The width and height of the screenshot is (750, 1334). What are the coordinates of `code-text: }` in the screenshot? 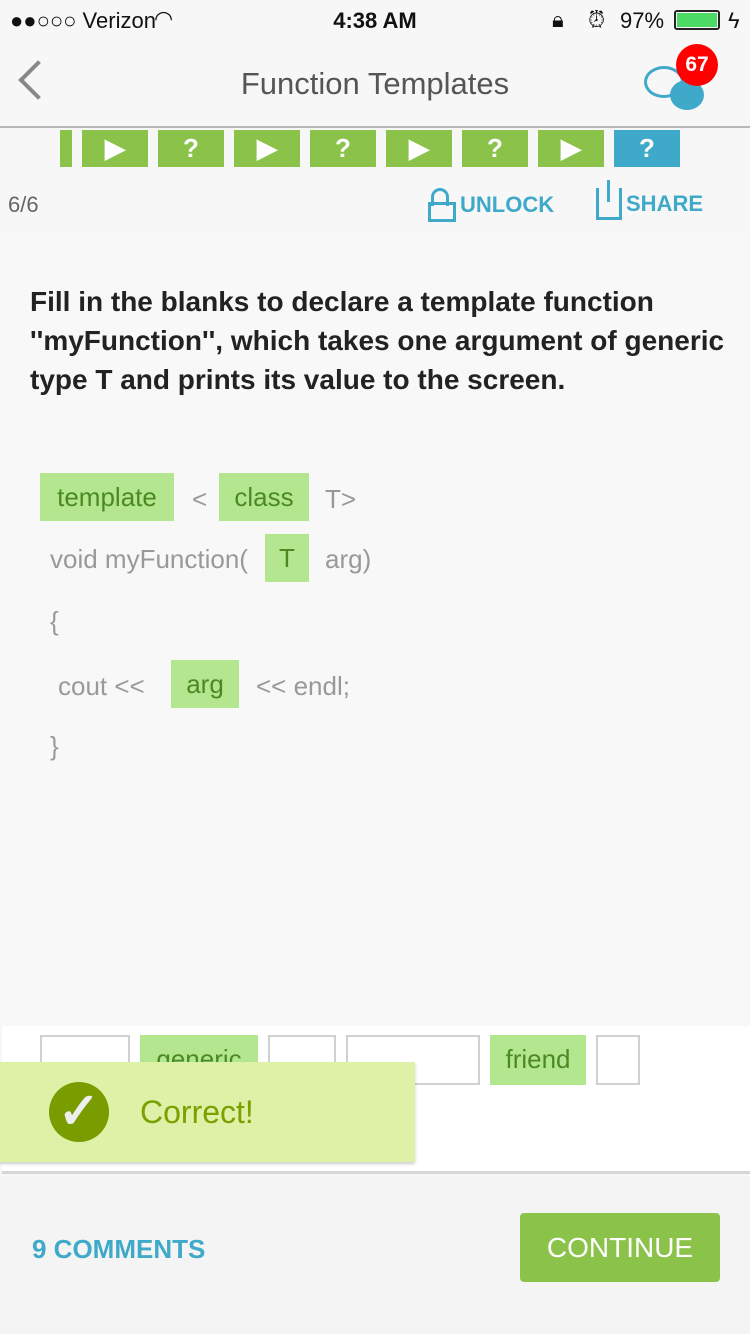 It's located at (54, 746).